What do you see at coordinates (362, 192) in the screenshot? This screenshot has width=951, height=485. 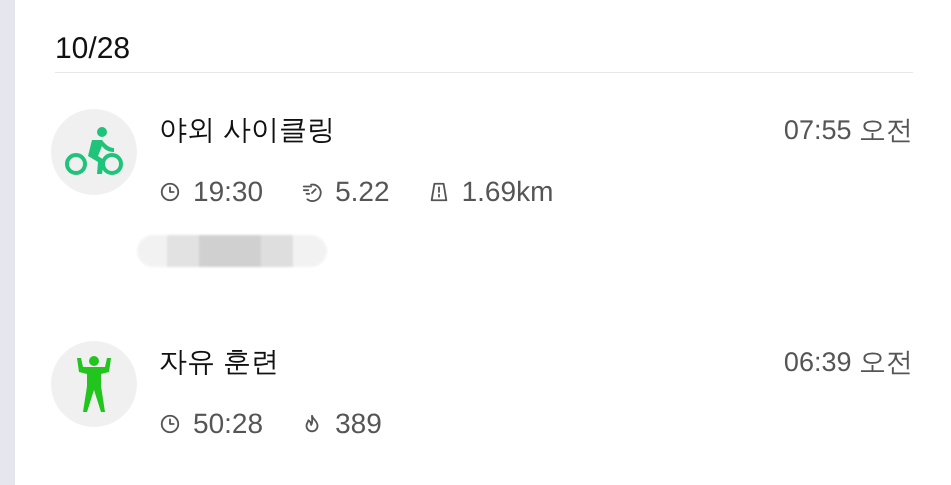 I see `metric-value: 5.22` at bounding box center [362, 192].